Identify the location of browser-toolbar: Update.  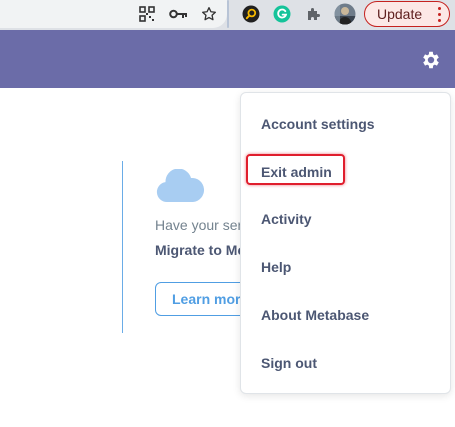
(227, 15).